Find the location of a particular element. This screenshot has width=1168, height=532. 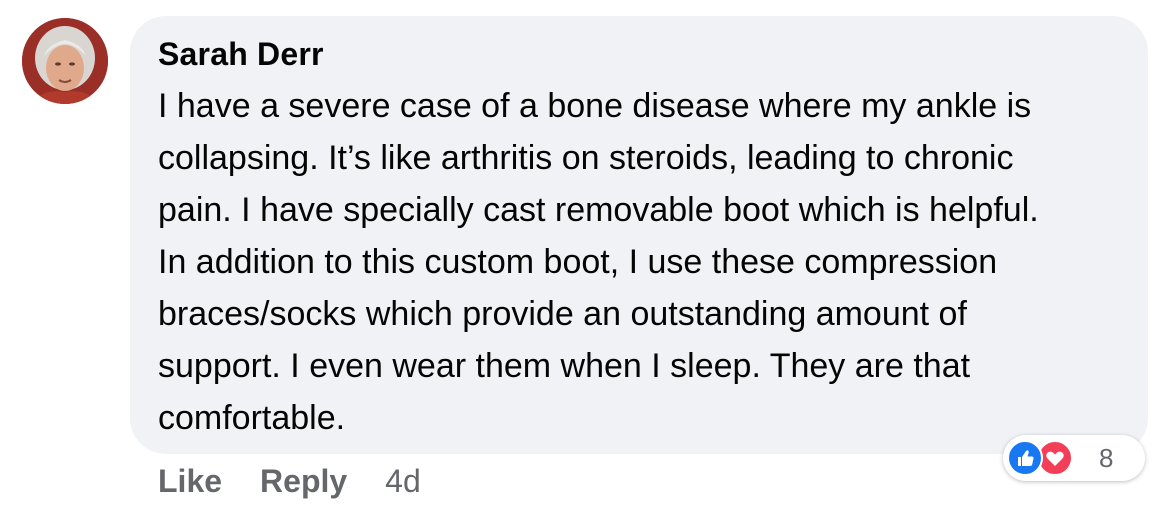

comment-actions: Like Reply 4d is located at coordinates (289, 481).